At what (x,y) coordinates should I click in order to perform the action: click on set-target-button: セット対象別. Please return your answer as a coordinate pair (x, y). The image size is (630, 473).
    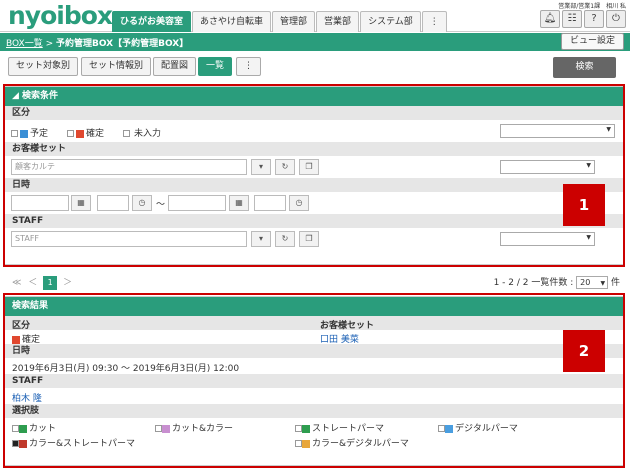
    Looking at the image, I should click on (43, 66).